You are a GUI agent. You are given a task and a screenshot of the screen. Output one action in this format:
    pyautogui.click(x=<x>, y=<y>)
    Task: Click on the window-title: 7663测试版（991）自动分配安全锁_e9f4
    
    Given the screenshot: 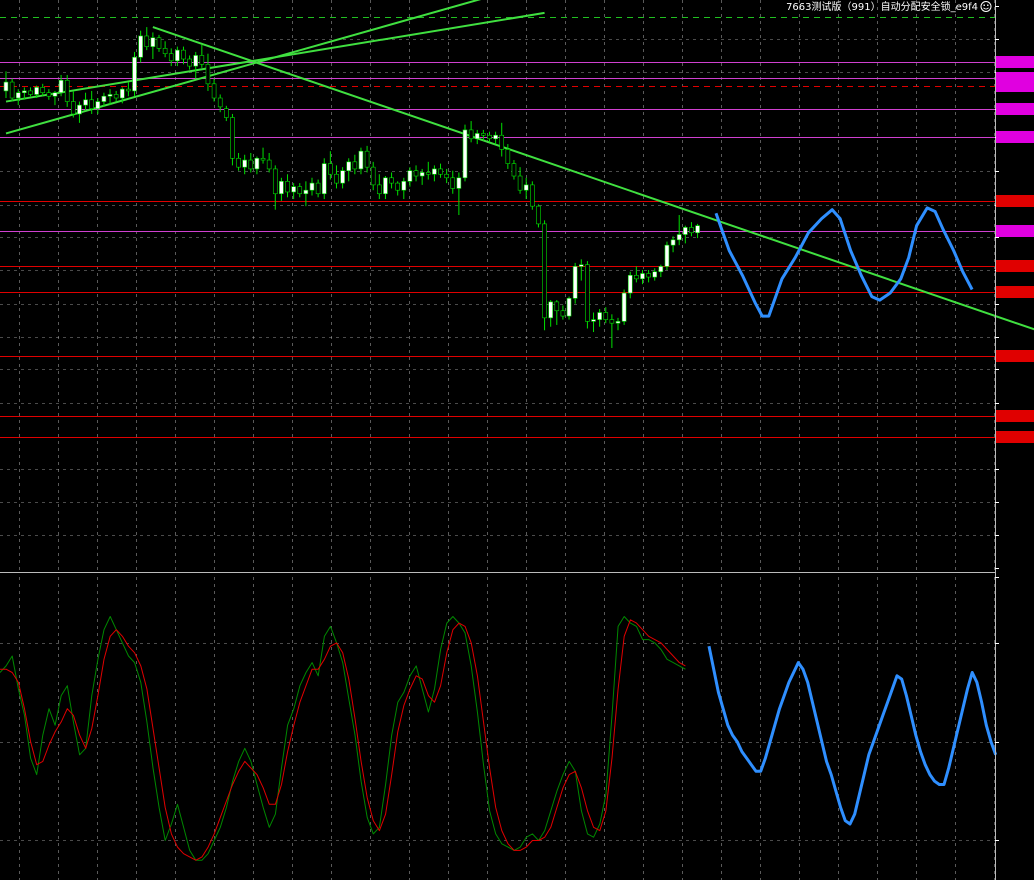 What is the action you would take?
    pyautogui.click(x=882, y=6)
    